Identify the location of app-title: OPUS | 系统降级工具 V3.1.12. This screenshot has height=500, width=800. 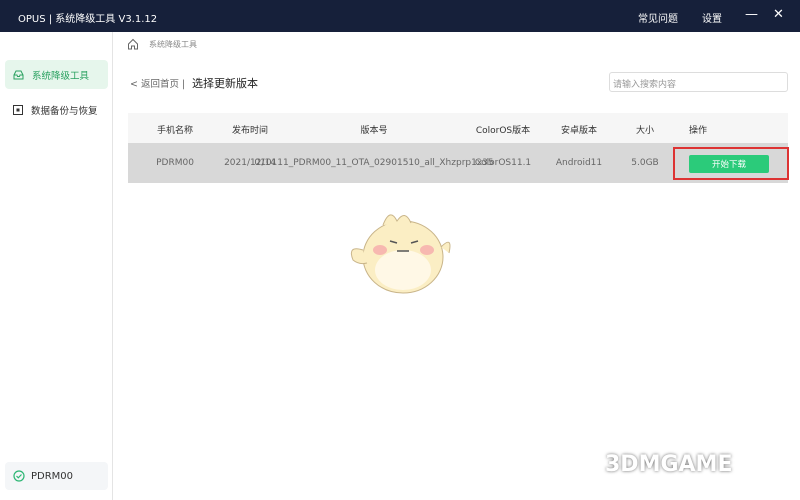
(88, 19).